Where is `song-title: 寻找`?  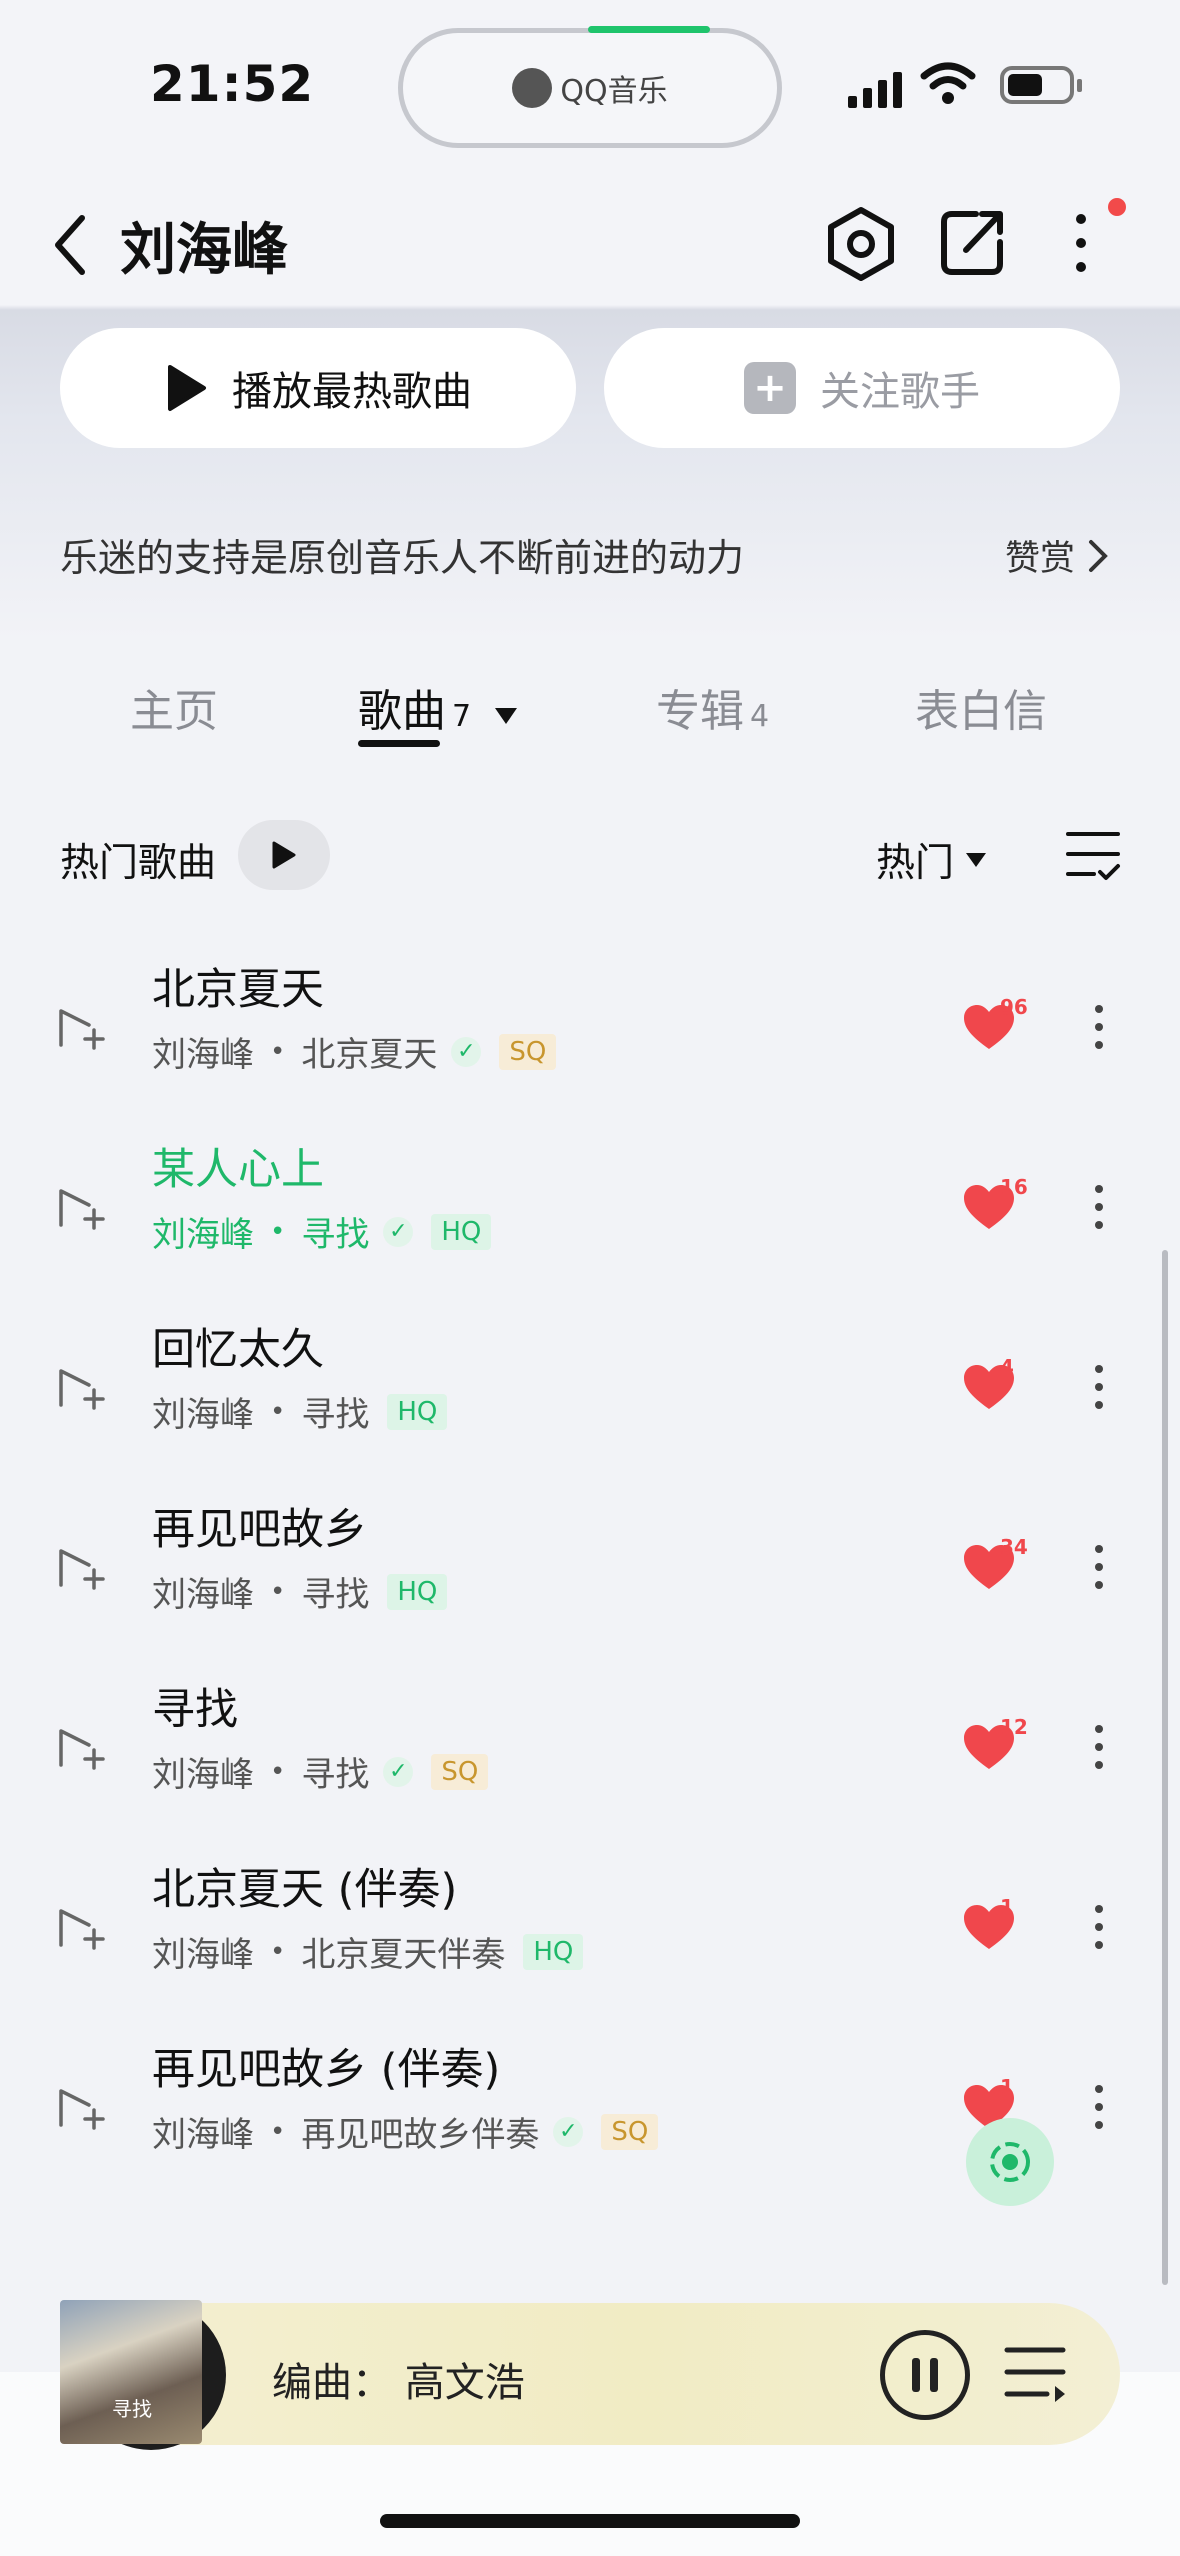 song-title: 寻找 is located at coordinates (195, 1710).